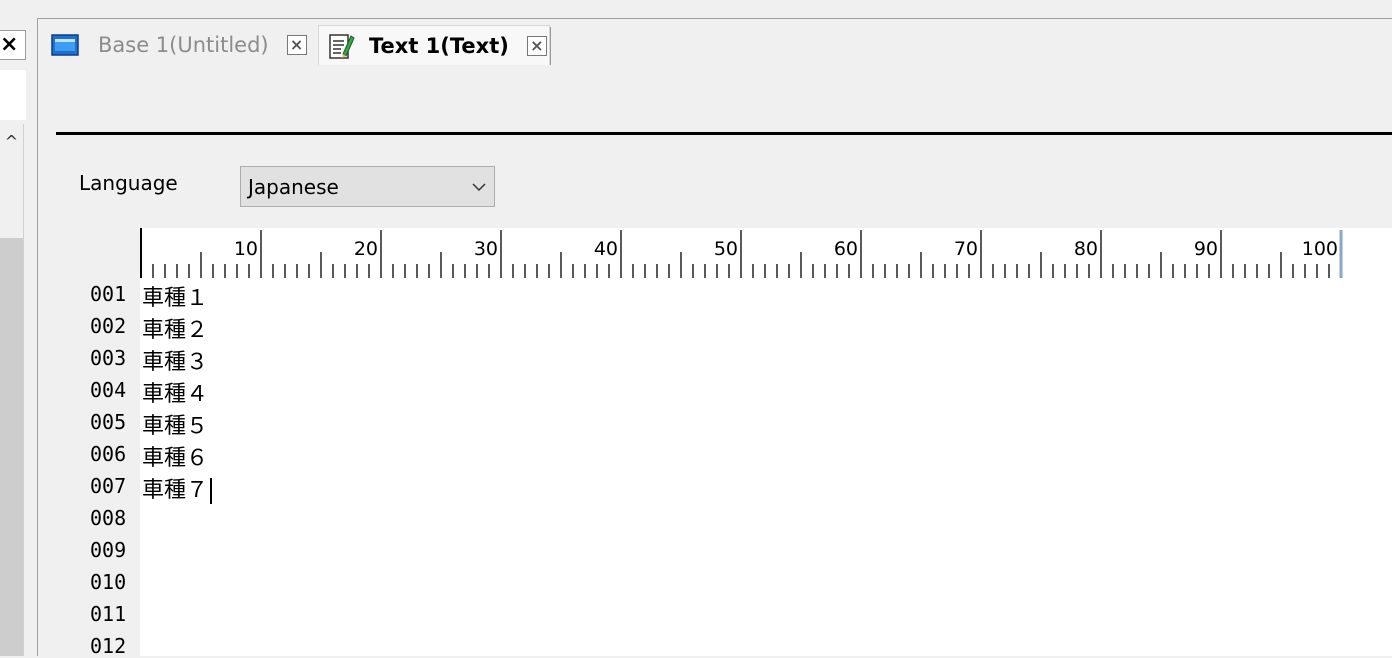 The height and width of the screenshot is (658, 1392). Describe the element at coordinates (175, 328) in the screenshot. I see `editor-line: 車種２` at that location.